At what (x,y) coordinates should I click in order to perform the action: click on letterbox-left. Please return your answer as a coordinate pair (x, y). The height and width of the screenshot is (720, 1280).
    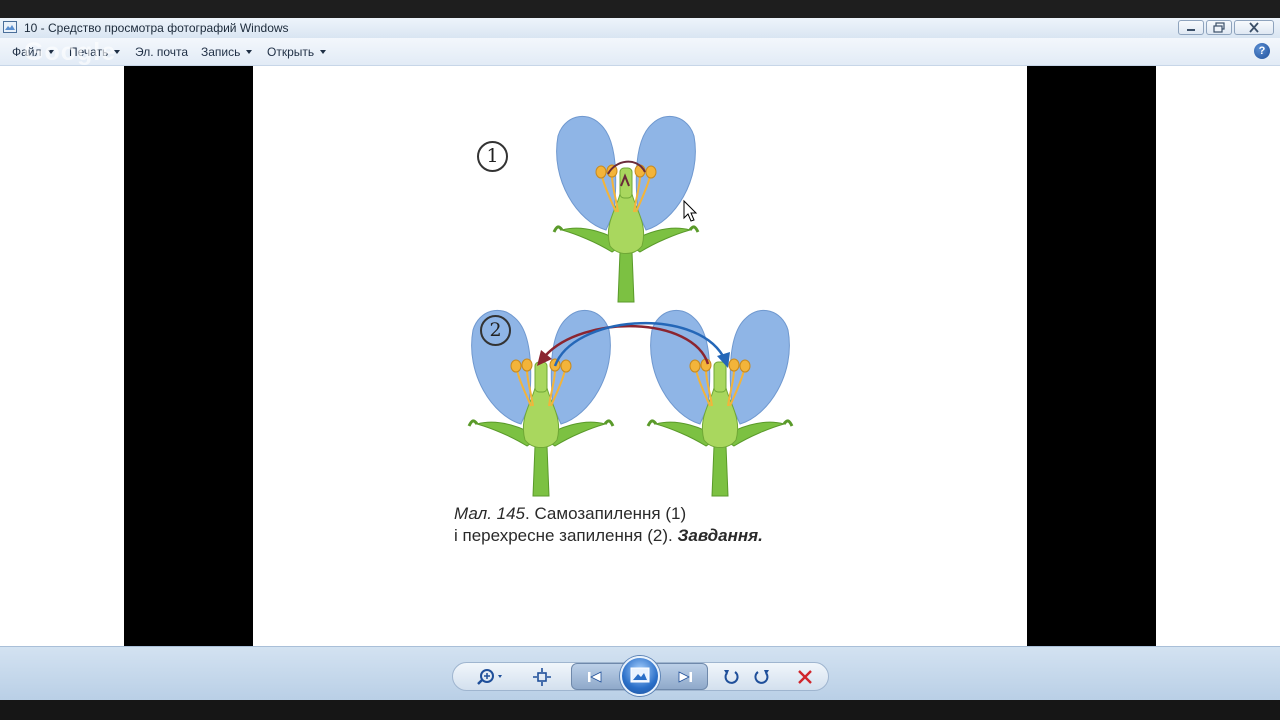
    Looking at the image, I should click on (188, 356).